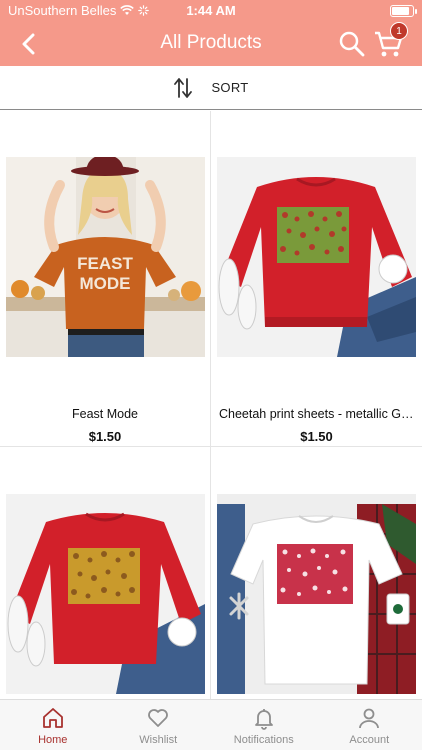 This screenshot has width=422, height=750. I want to click on tab-label: Home, so click(53, 740).